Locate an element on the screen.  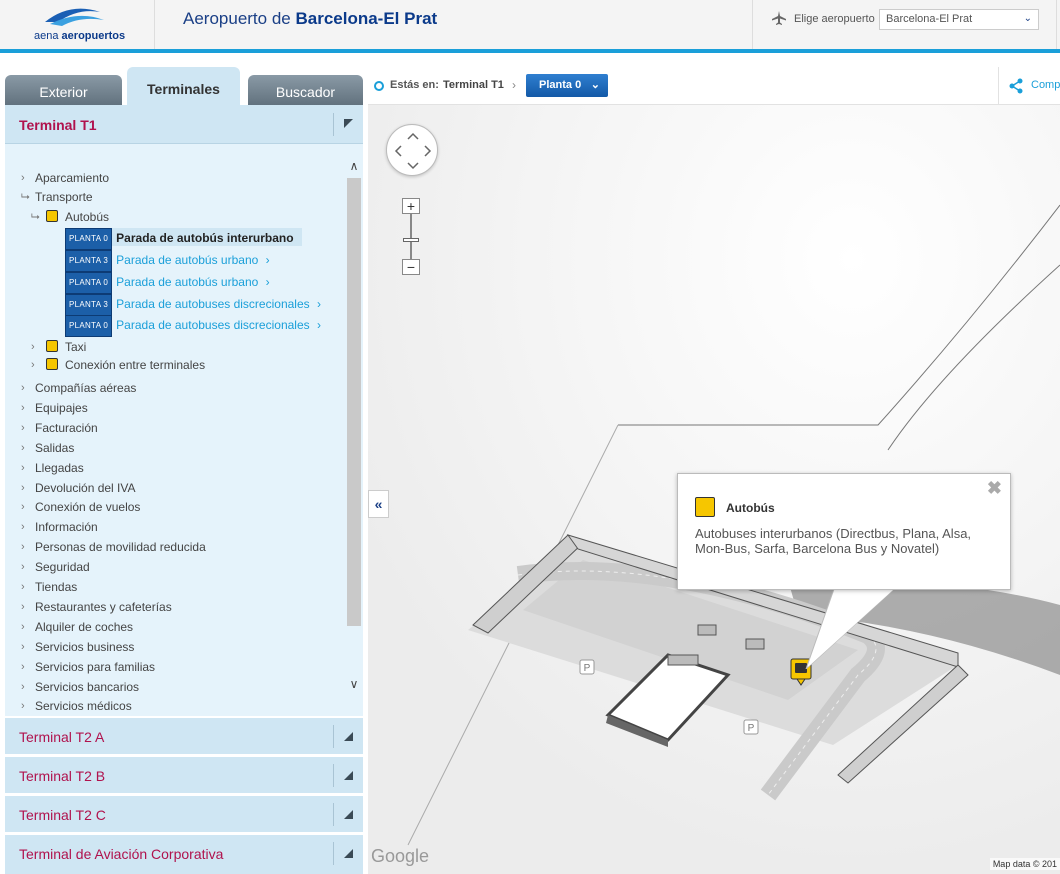
map-data-attribution: Map data © 201 is located at coordinates (1024, 864).